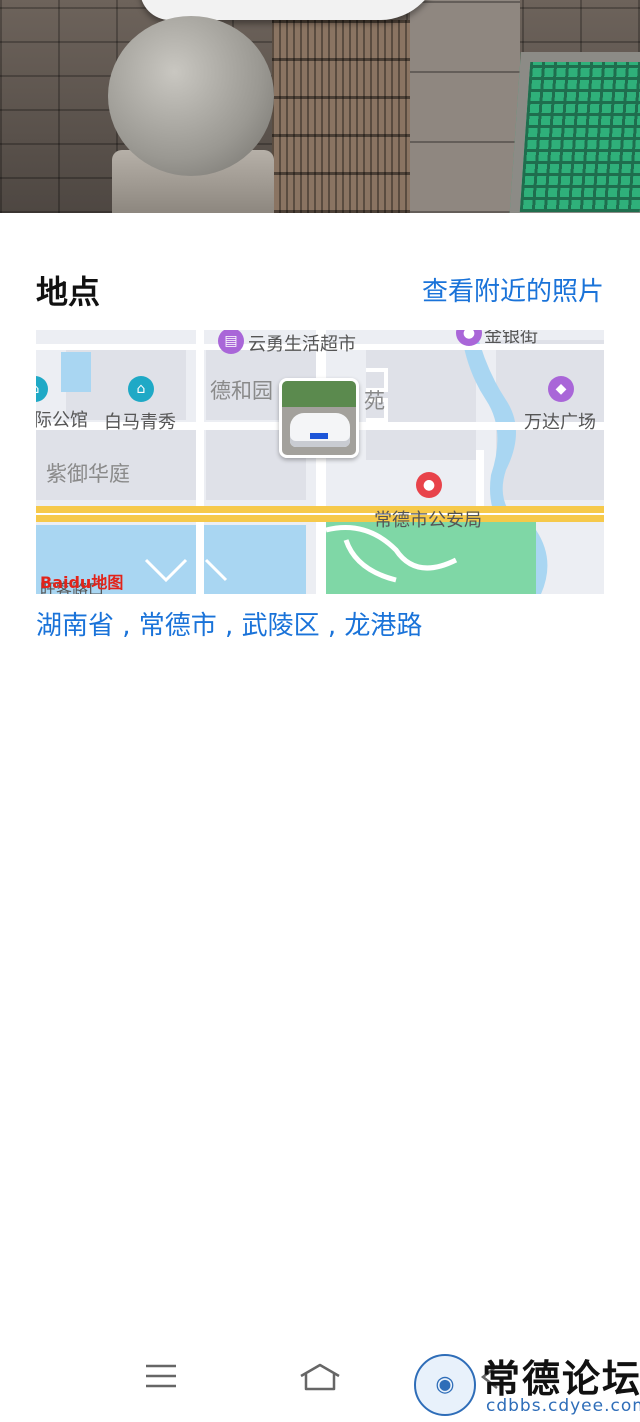 Image resolution: width=640 pixels, height=1422 pixels. Describe the element at coordinates (561, 389) in the screenshot. I see `mall-pin-icon: ◆` at that location.